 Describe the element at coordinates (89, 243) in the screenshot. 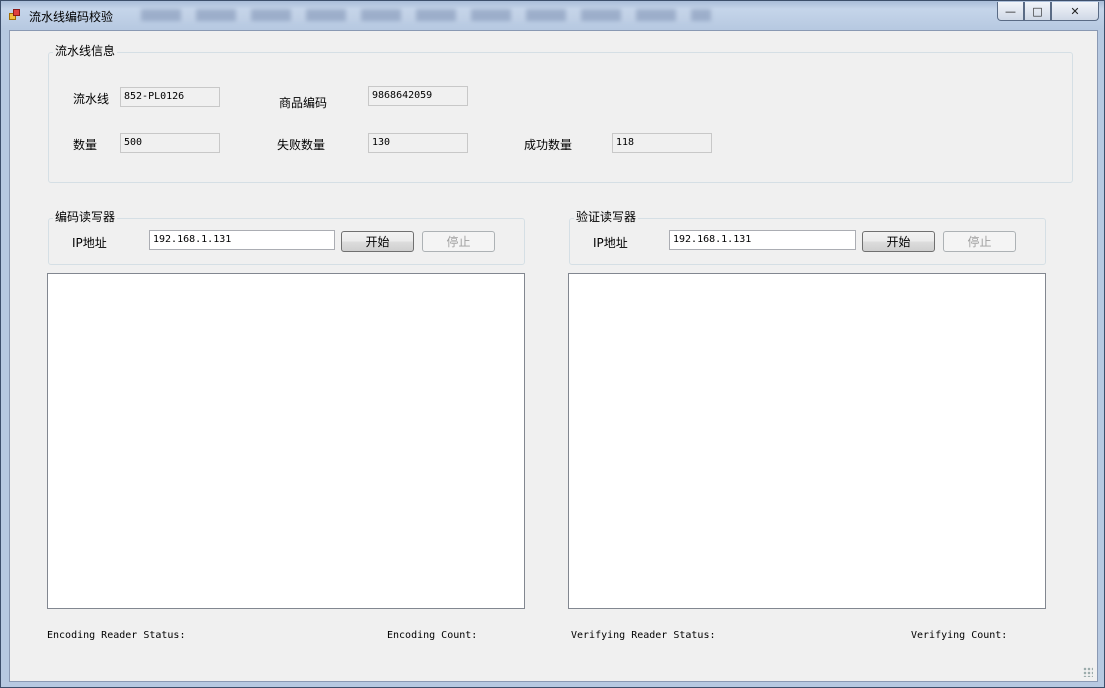

I see `encoding-ip-label: IP地址` at that location.